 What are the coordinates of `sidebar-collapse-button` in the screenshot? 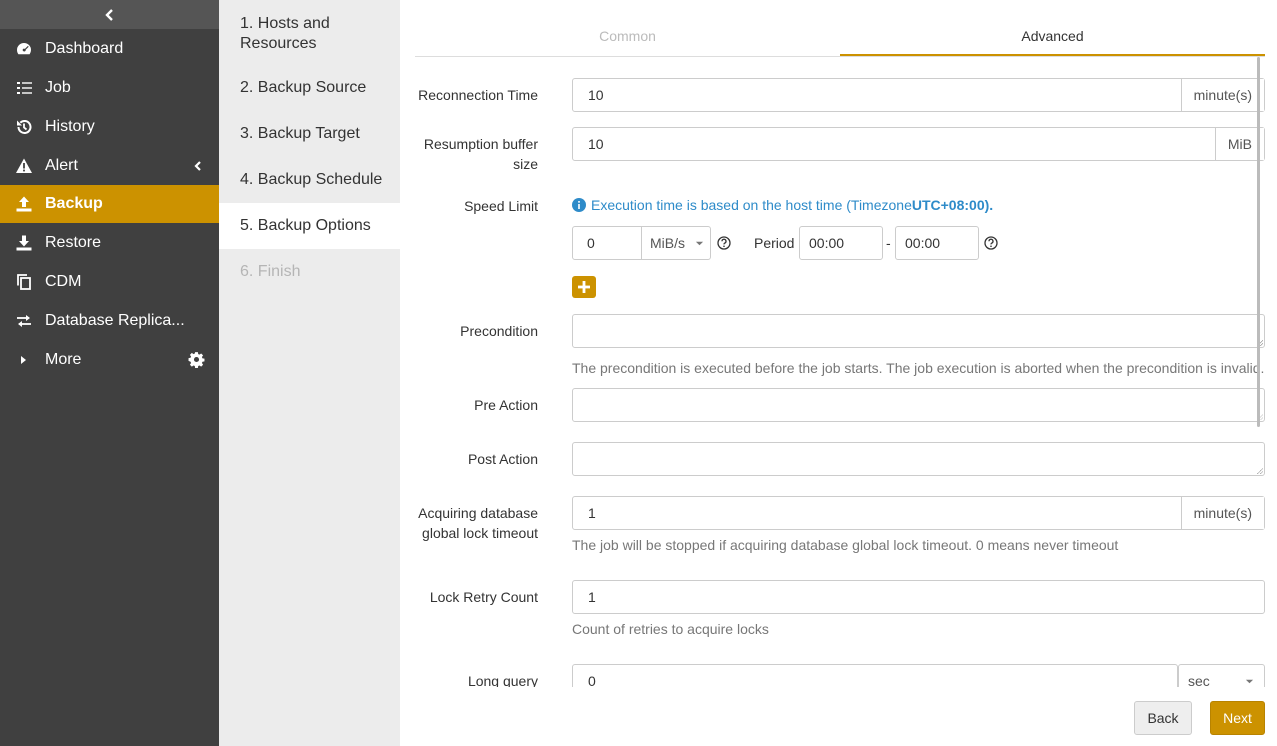 It's located at (109, 14).